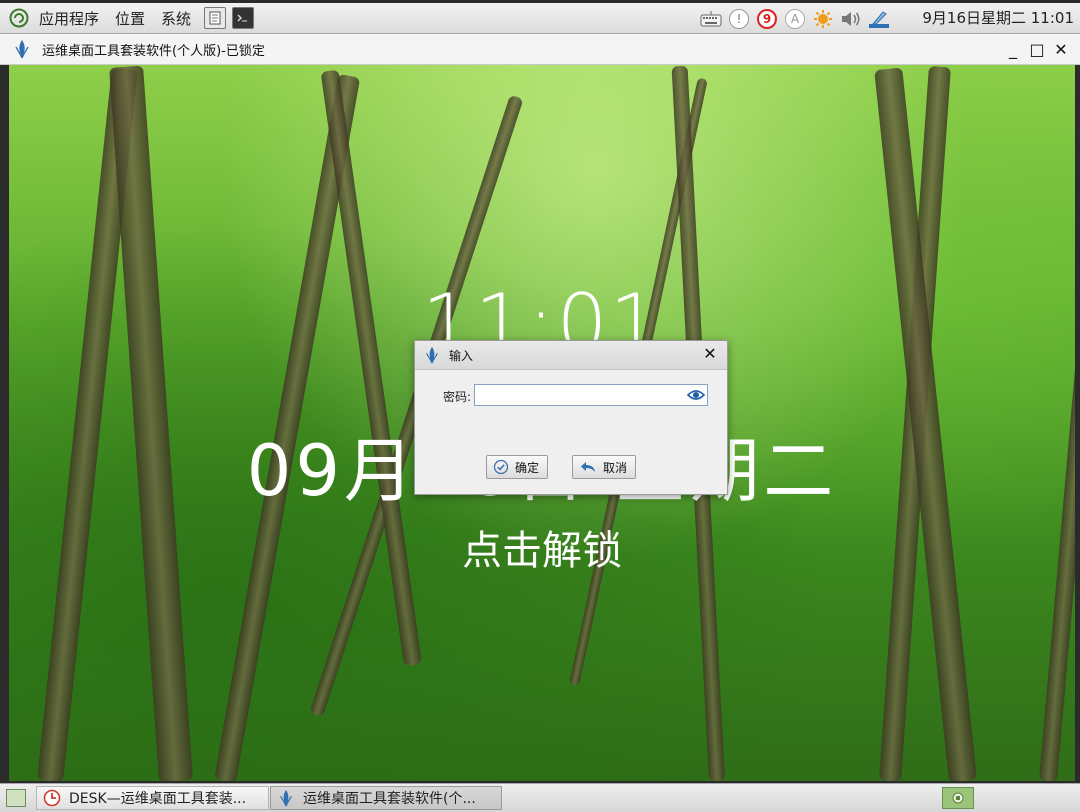 This screenshot has width=1080, height=812. What do you see at coordinates (696, 395) in the screenshot?
I see `show-password-eye-icon` at bounding box center [696, 395].